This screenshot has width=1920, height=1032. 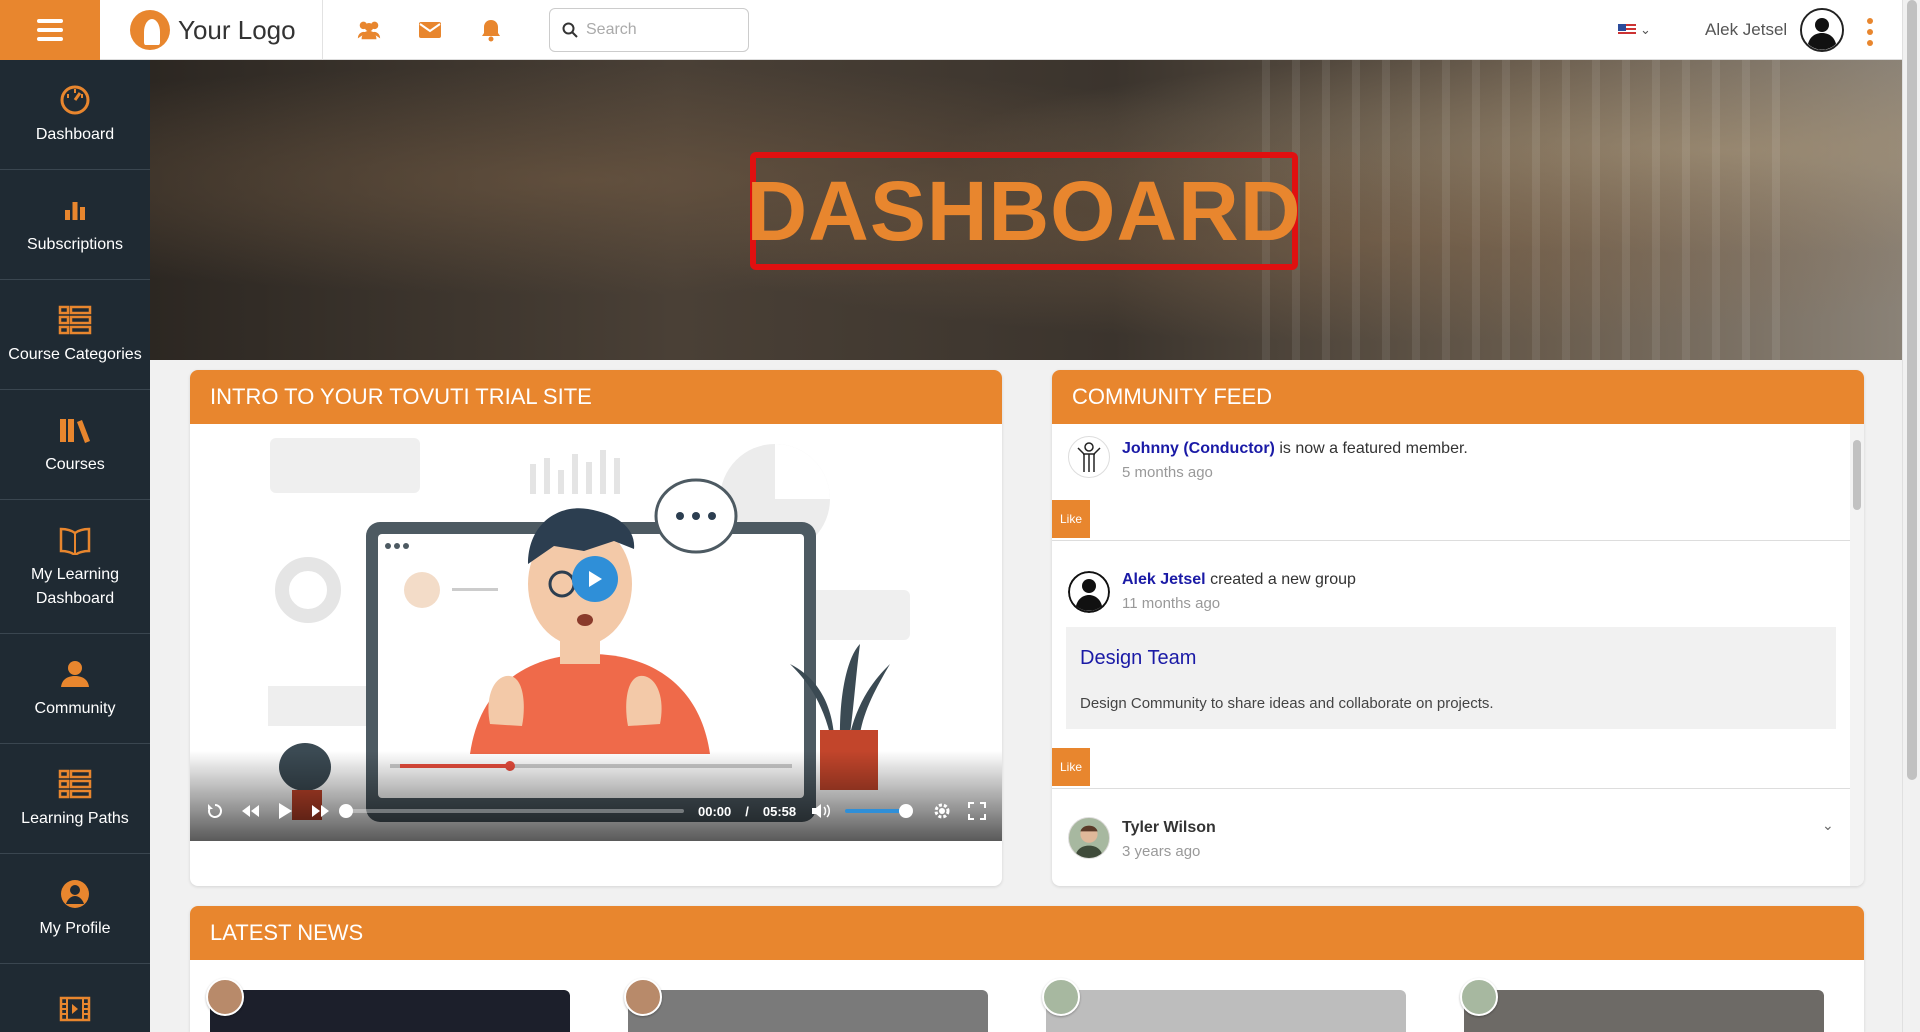 I want to click on feed-item-action: is now a featured member., so click(x=1373, y=448).